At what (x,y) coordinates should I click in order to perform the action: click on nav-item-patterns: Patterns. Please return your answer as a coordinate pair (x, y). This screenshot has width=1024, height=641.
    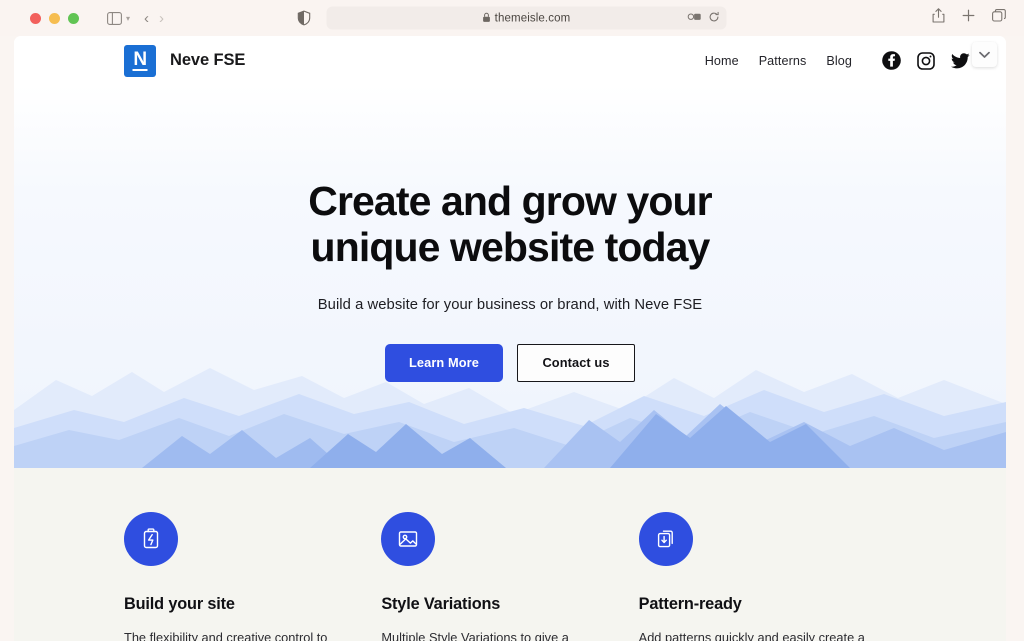
    Looking at the image, I should click on (783, 61).